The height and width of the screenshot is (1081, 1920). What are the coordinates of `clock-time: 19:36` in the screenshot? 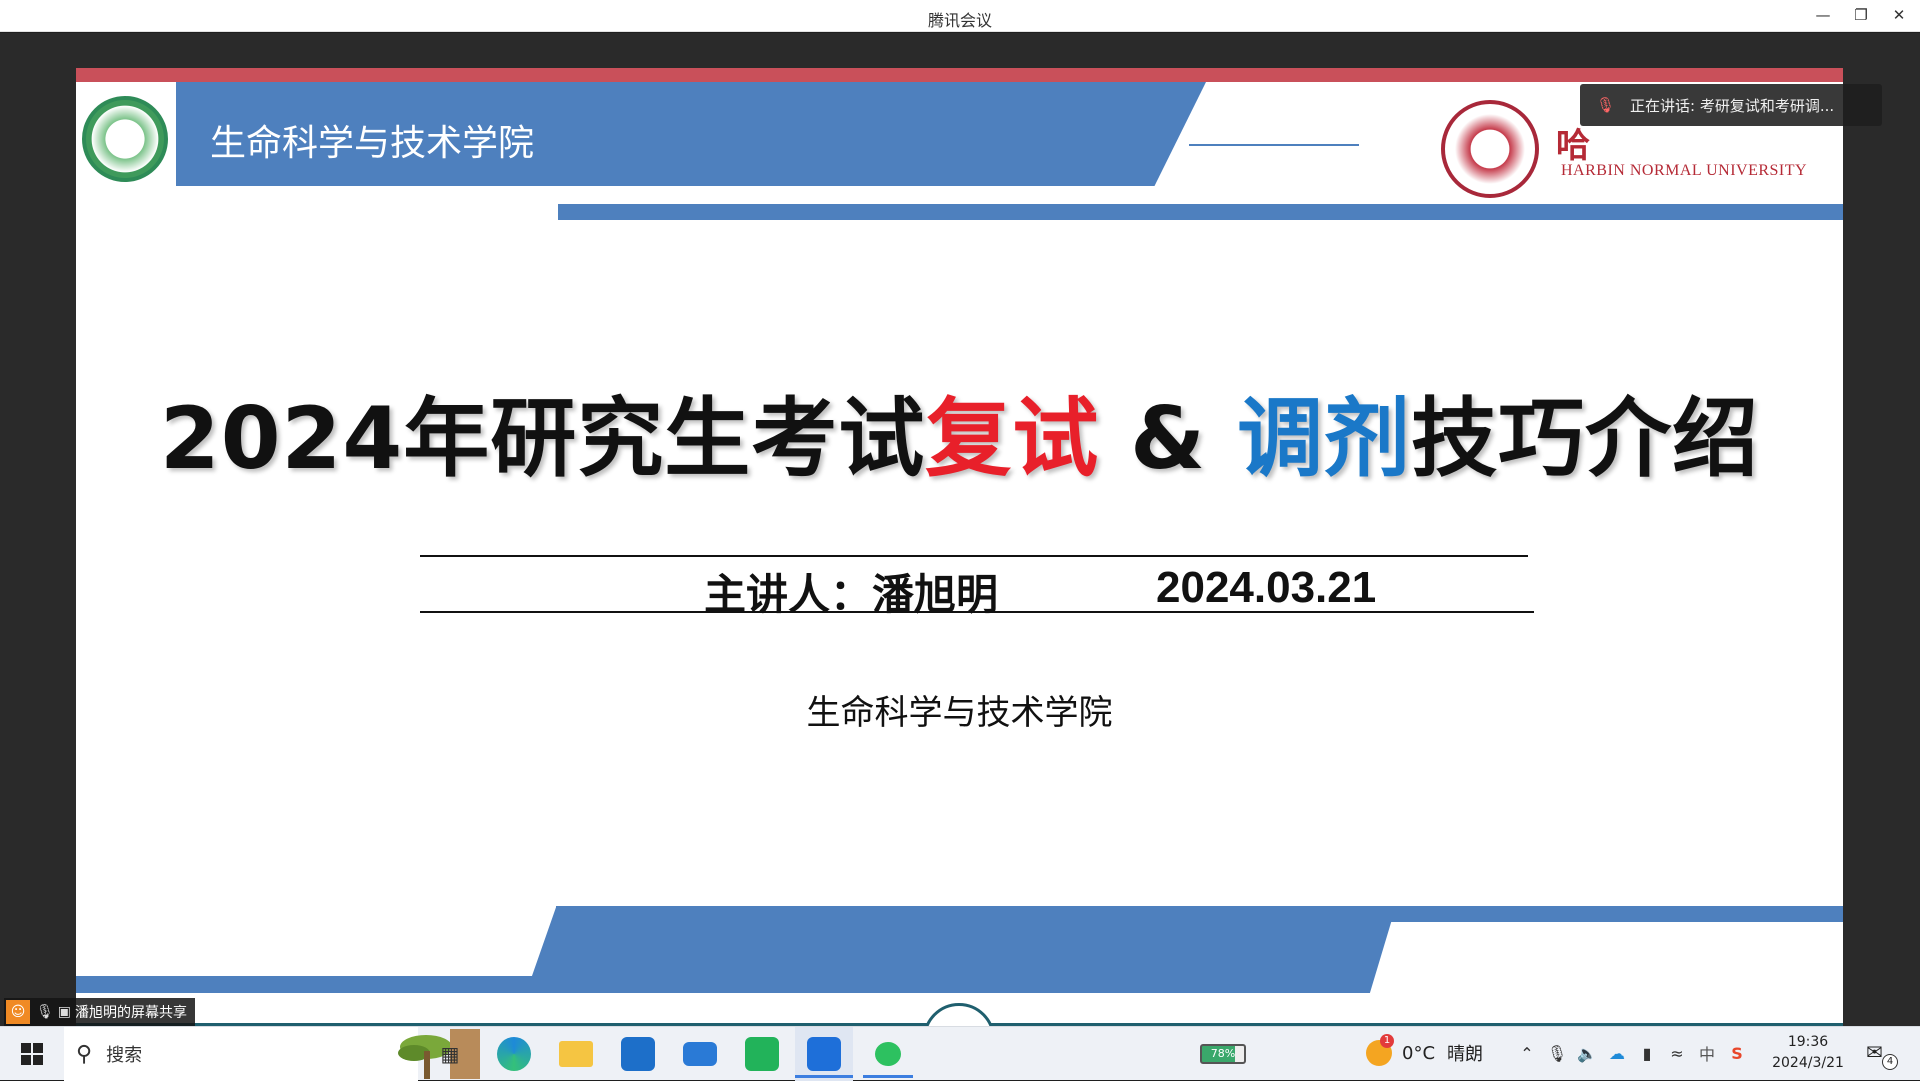 It's located at (1808, 1042).